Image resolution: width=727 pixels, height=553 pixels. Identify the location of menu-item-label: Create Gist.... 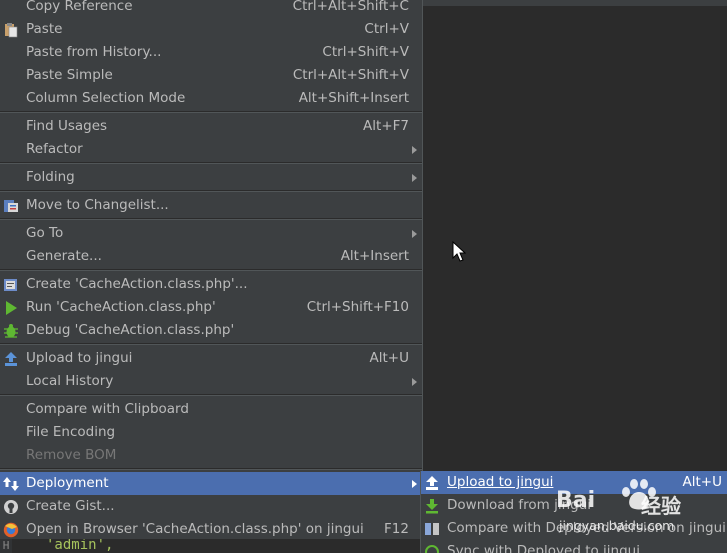
(70, 506).